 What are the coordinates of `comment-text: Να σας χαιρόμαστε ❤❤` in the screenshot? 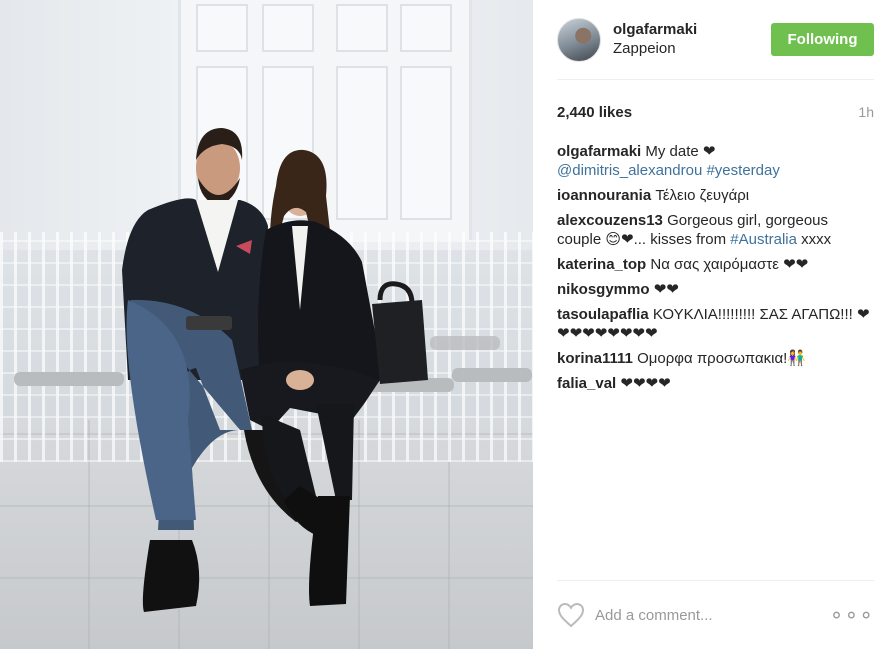 It's located at (729, 264).